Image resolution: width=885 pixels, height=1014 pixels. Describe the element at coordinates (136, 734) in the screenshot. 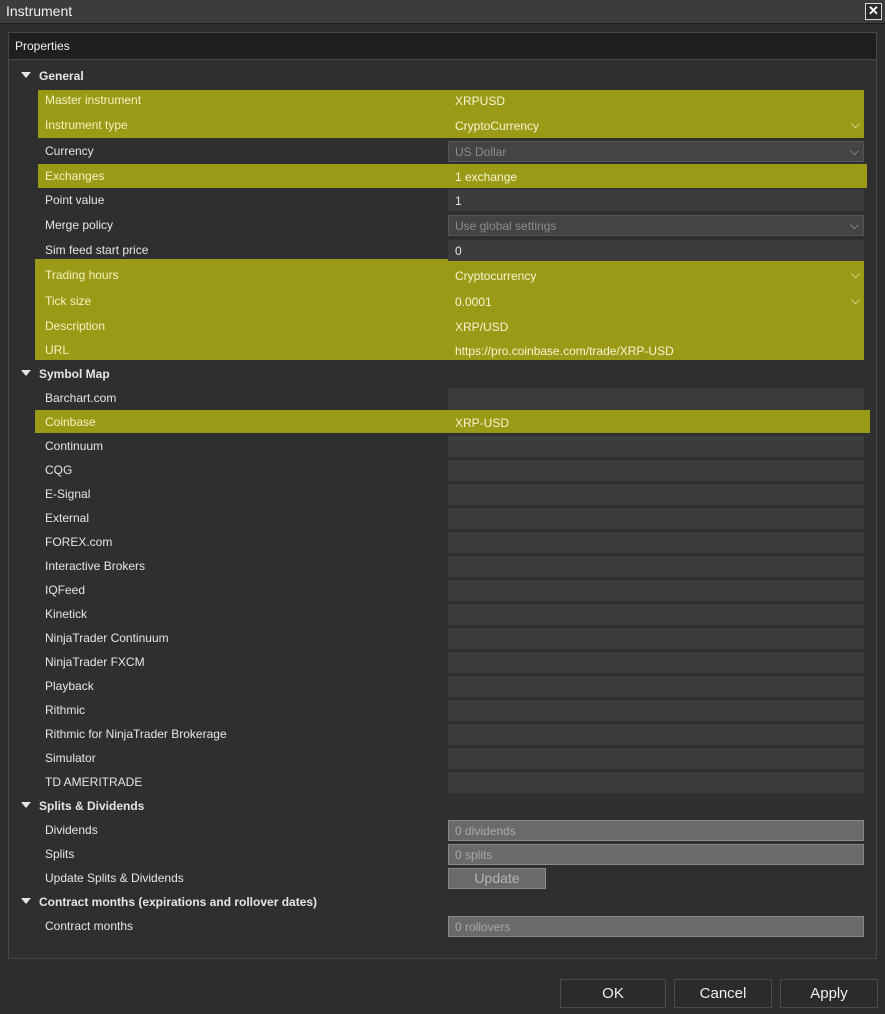

I see `symbol-map-label: Rithmic for NinjaTrader Brokerage` at that location.